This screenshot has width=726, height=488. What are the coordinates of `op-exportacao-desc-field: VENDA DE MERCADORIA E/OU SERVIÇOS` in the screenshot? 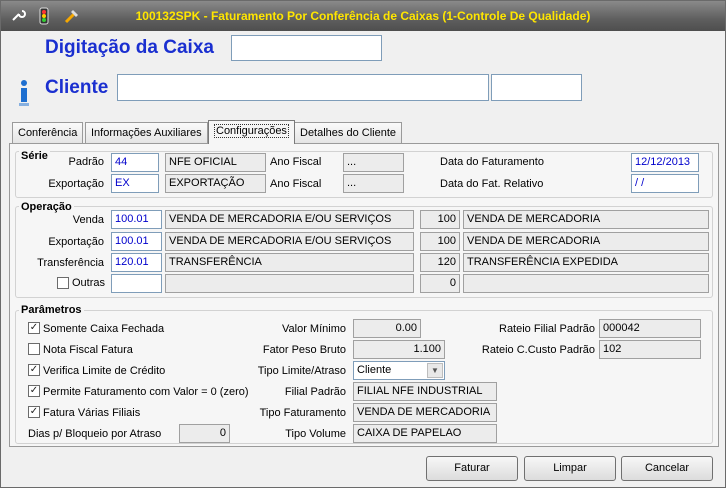 It's located at (289, 241).